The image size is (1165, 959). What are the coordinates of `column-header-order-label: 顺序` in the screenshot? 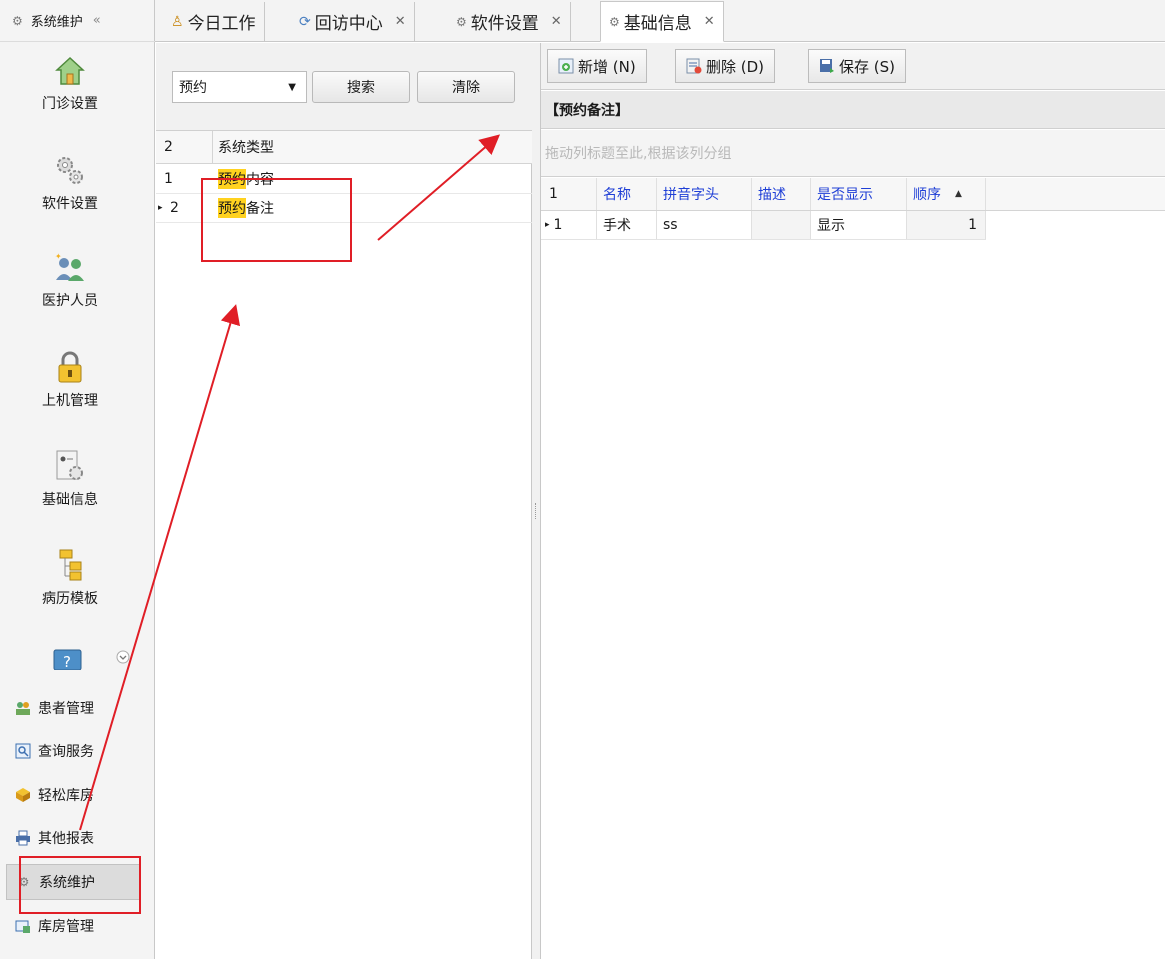 It's located at (927, 195).